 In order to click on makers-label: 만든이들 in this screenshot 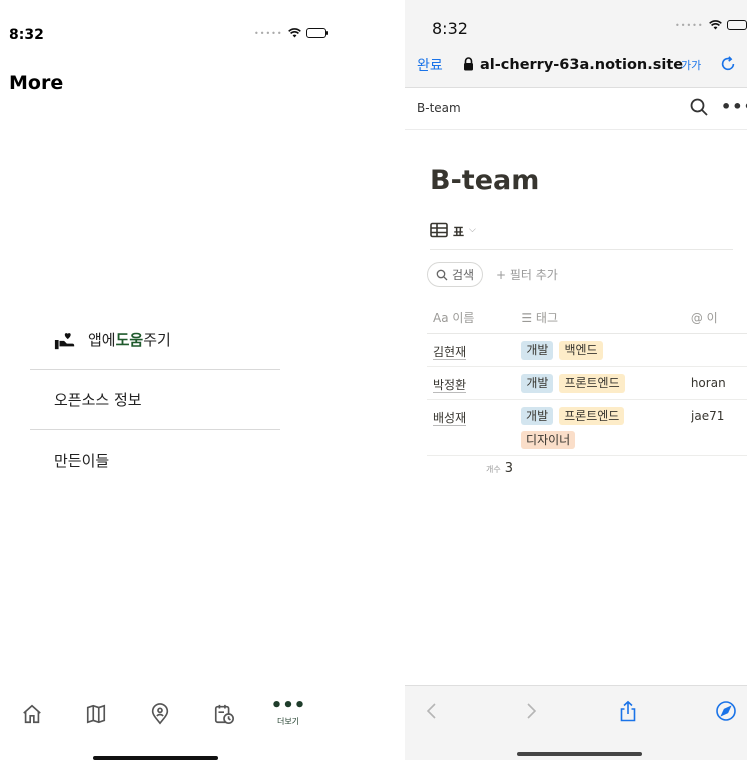, I will do `click(82, 460)`.